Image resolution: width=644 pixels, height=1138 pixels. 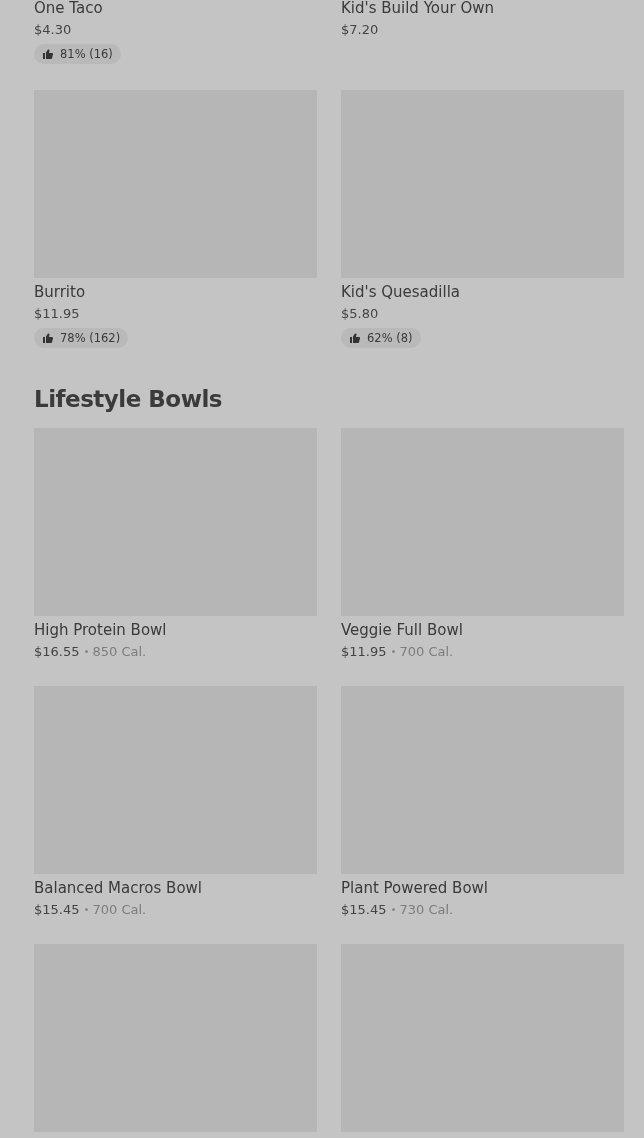 What do you see at coordinates (482, 888) in the screenshot?
I see `item-name: Plant Powered Bowl` at bounding box center [482, 888].